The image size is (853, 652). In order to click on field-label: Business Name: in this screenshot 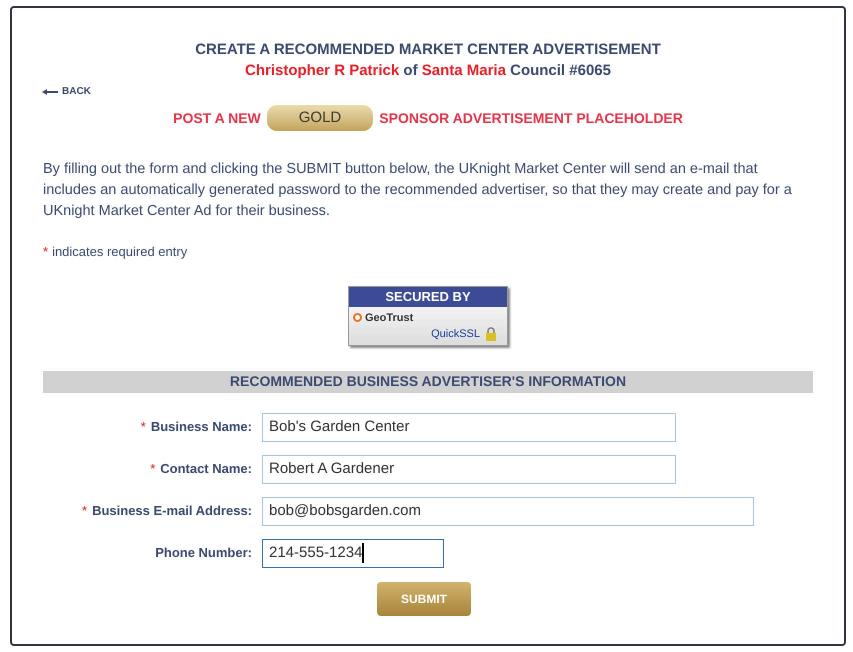, I will do `click(201, 427)`.